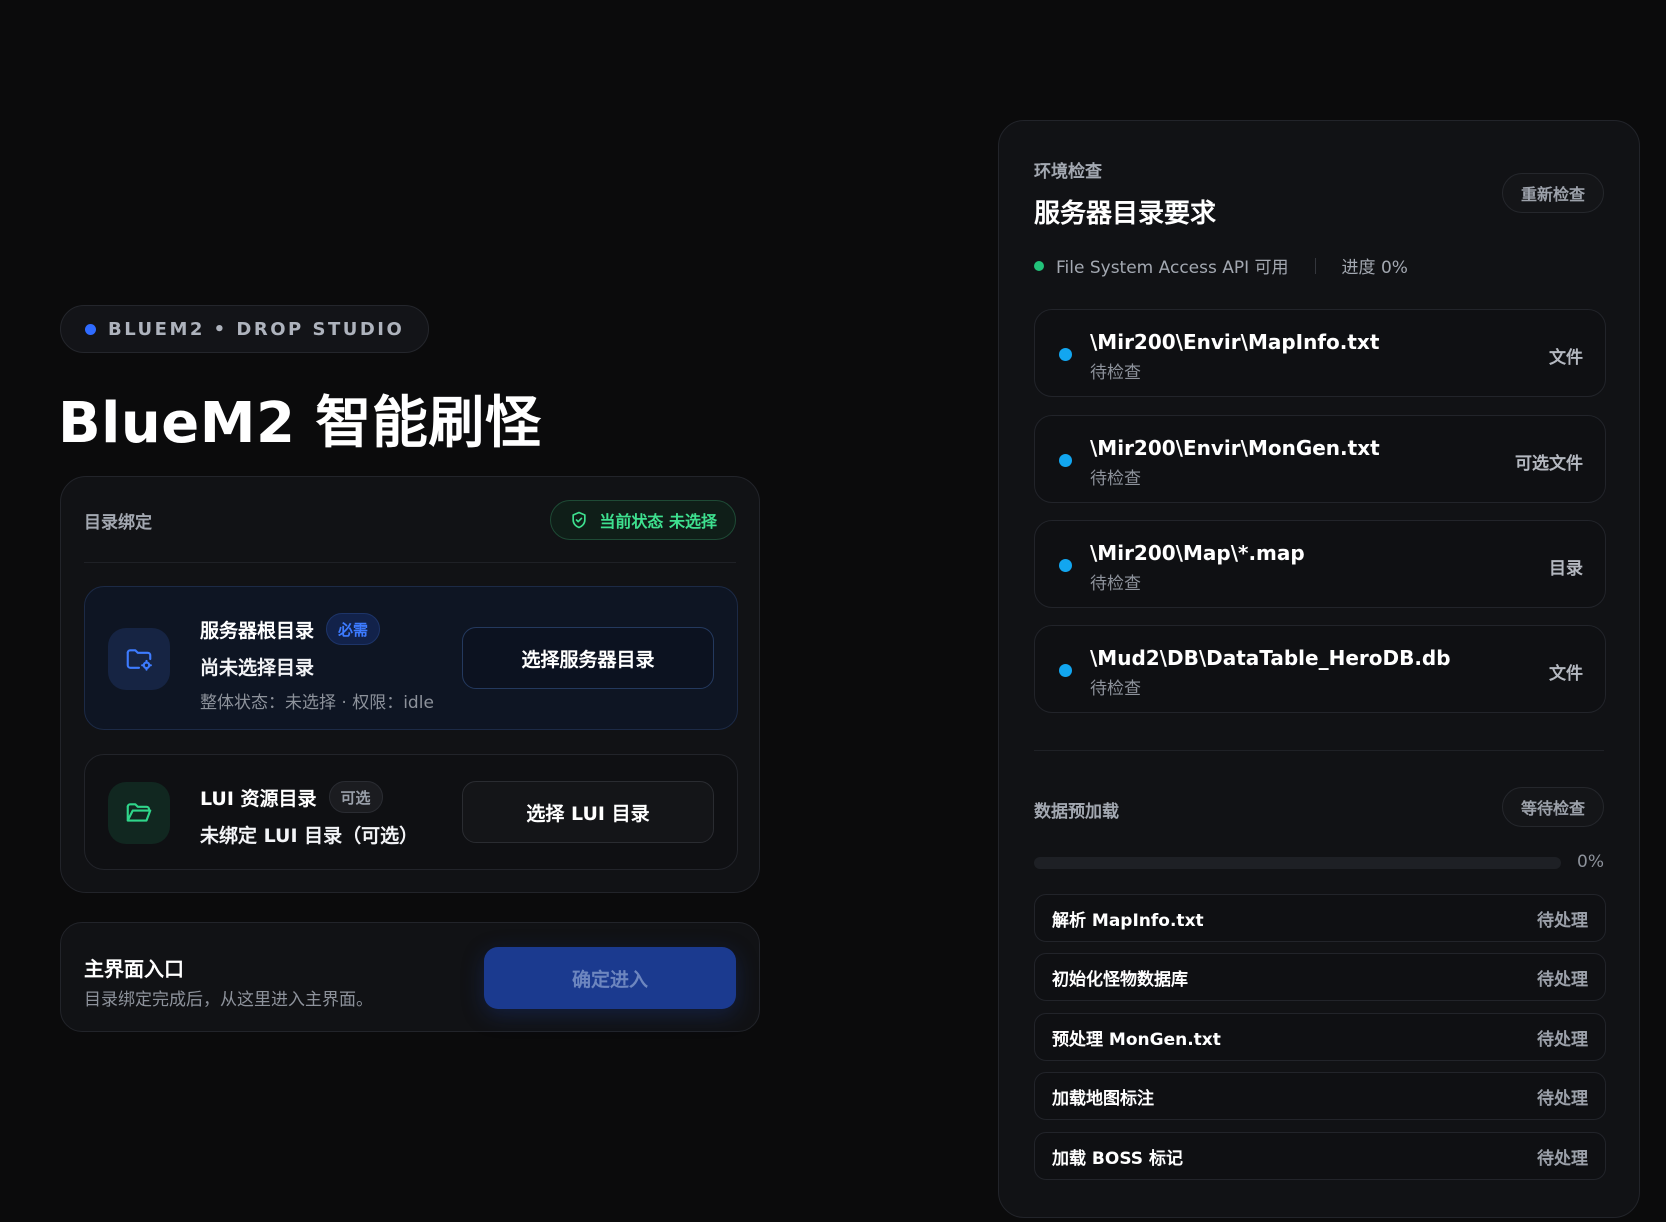 The height and width of the screenshot is (1222, 1666). I want to click on select-lui-directory-button: 选择 LUI 目录, so click(588, 812).